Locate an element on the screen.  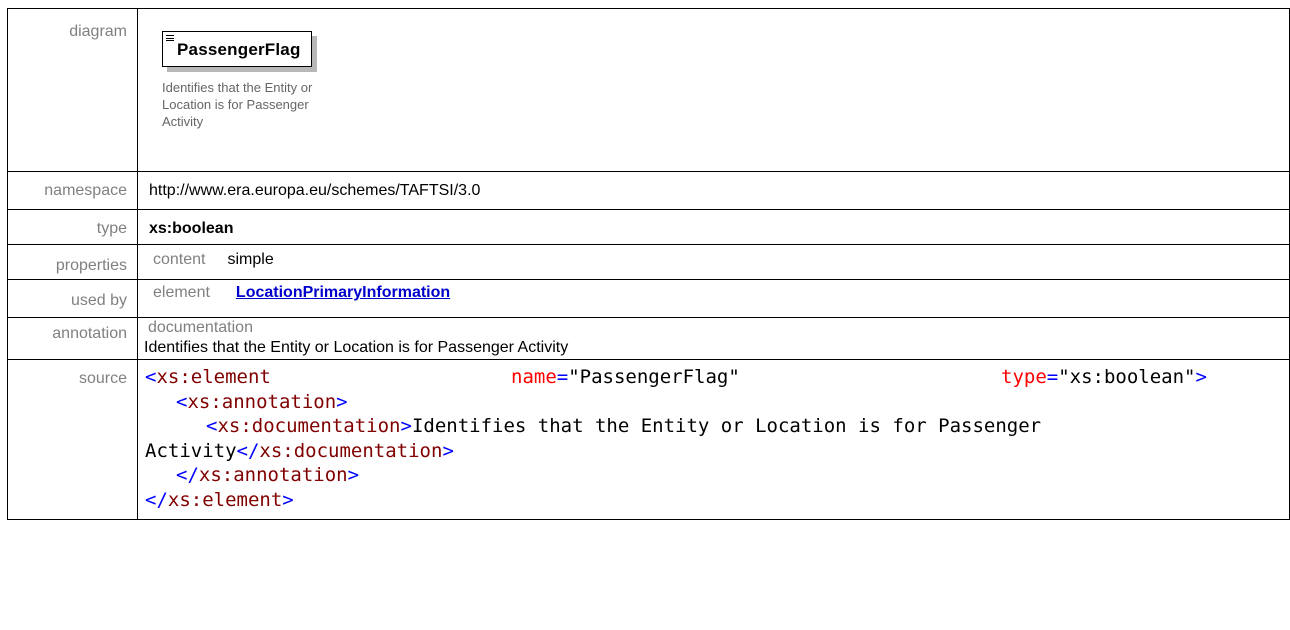
property-value: simple is located at coordinates (250, 259).